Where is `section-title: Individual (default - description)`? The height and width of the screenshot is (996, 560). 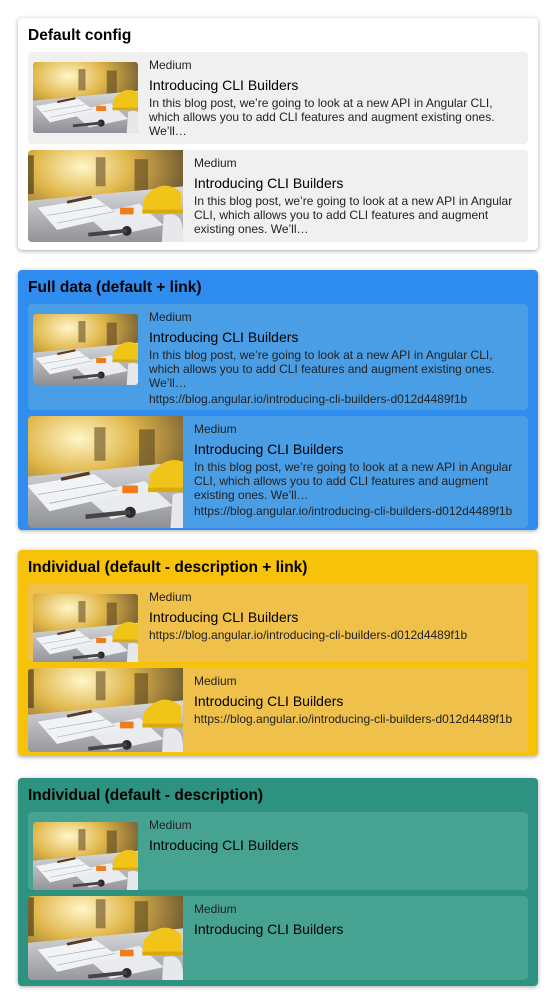 section-title: Individual (default - description) is located at coordinates (146, 795).